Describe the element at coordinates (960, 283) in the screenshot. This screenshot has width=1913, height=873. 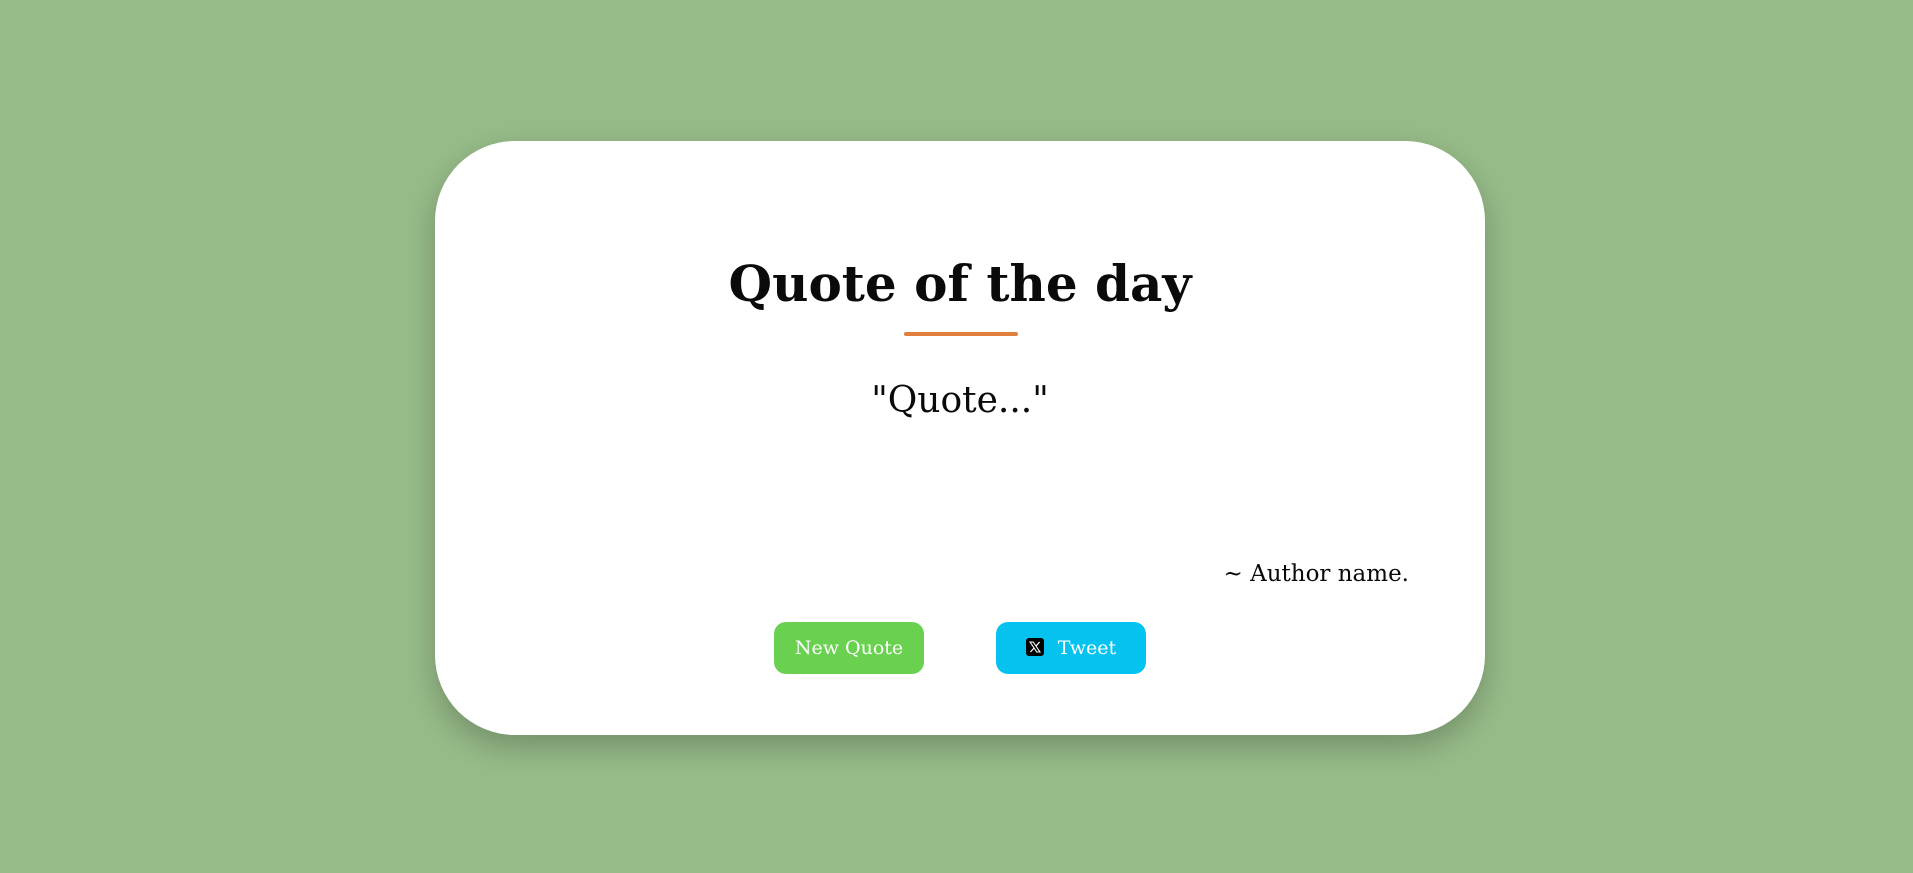
I see `page-title: Quote of the day` at that location.